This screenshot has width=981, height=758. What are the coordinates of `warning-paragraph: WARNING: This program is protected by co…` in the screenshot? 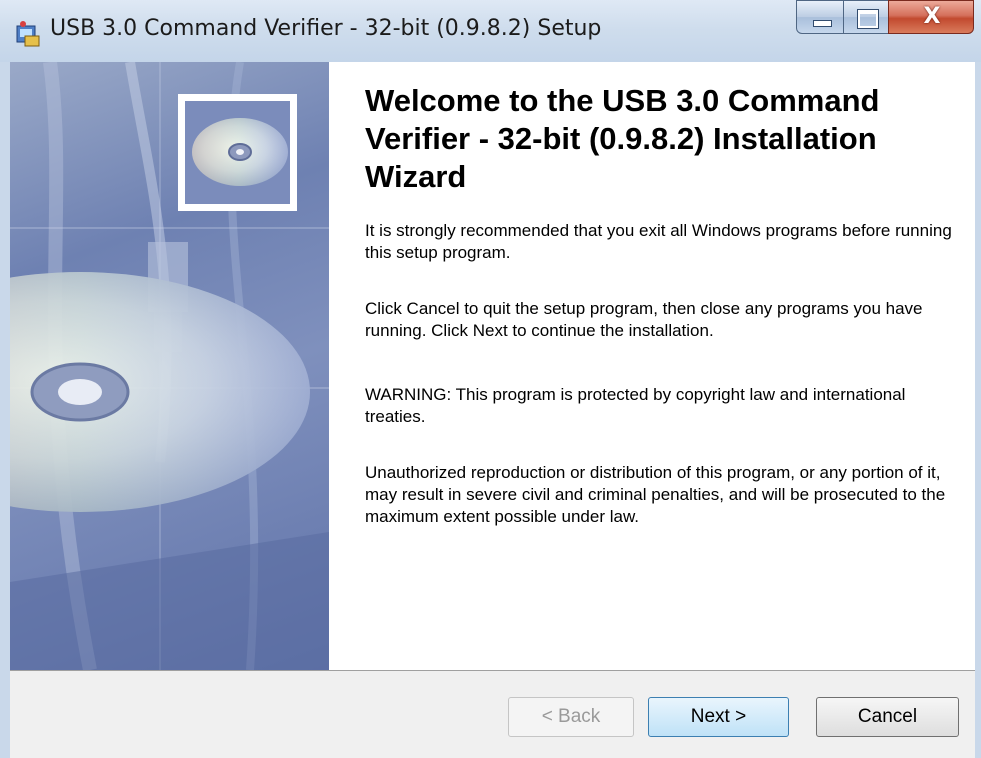 It's located at (635, 405).